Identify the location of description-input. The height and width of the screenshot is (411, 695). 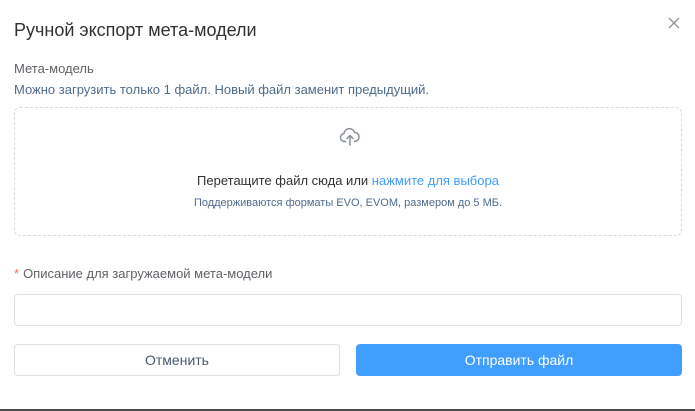
(348, 310).